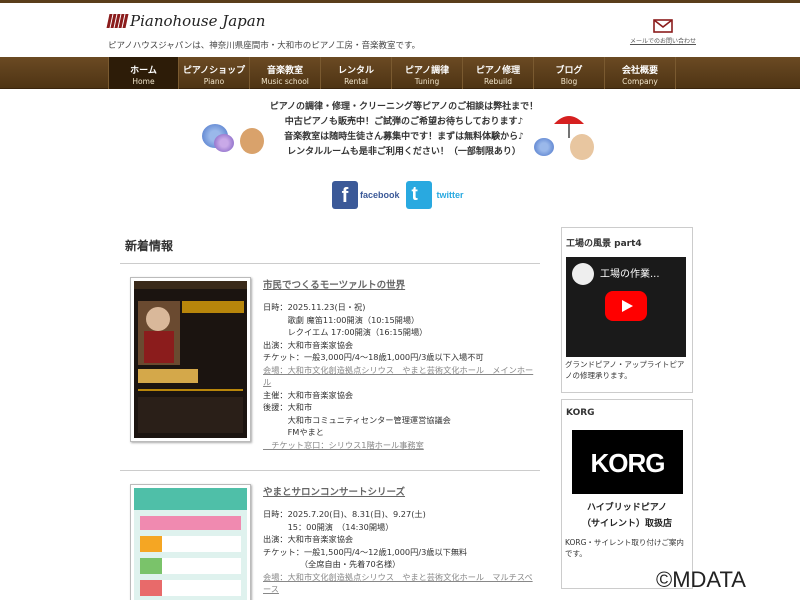  I want to click on nav-sublabel: Tuning, so click(427, 81).